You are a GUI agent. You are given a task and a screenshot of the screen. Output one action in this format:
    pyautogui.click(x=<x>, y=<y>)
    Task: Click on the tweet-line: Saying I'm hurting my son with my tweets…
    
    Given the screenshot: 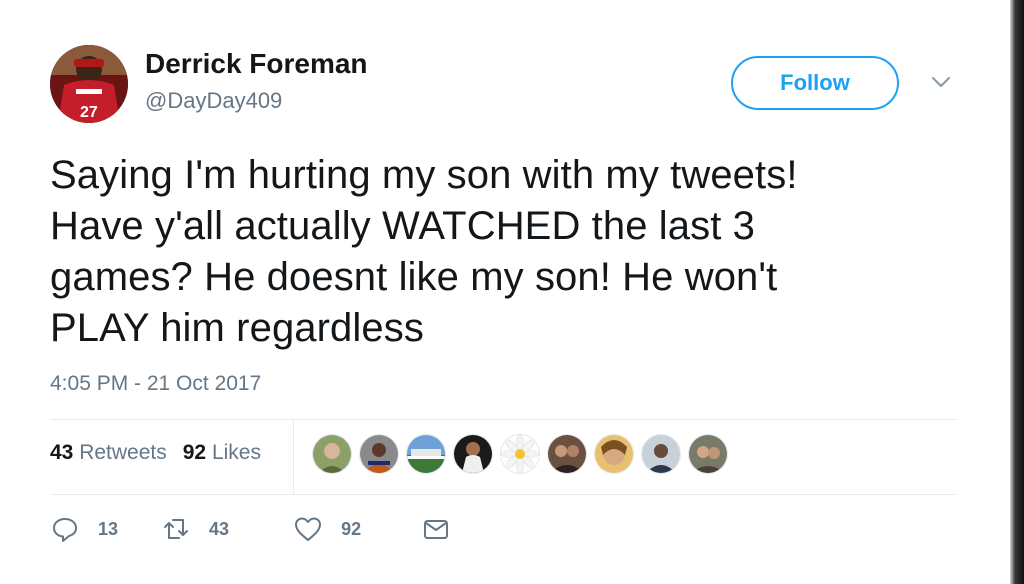 What is the action you would take?
    pyautogui.click(x=424, y=175)
    